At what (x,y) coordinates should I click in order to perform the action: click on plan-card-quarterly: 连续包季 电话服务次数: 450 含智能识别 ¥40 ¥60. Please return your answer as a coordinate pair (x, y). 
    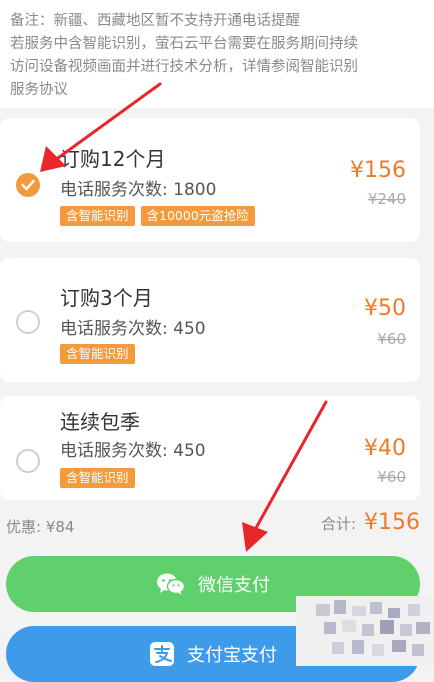
    Looking at the image, I should click on (210, 448).